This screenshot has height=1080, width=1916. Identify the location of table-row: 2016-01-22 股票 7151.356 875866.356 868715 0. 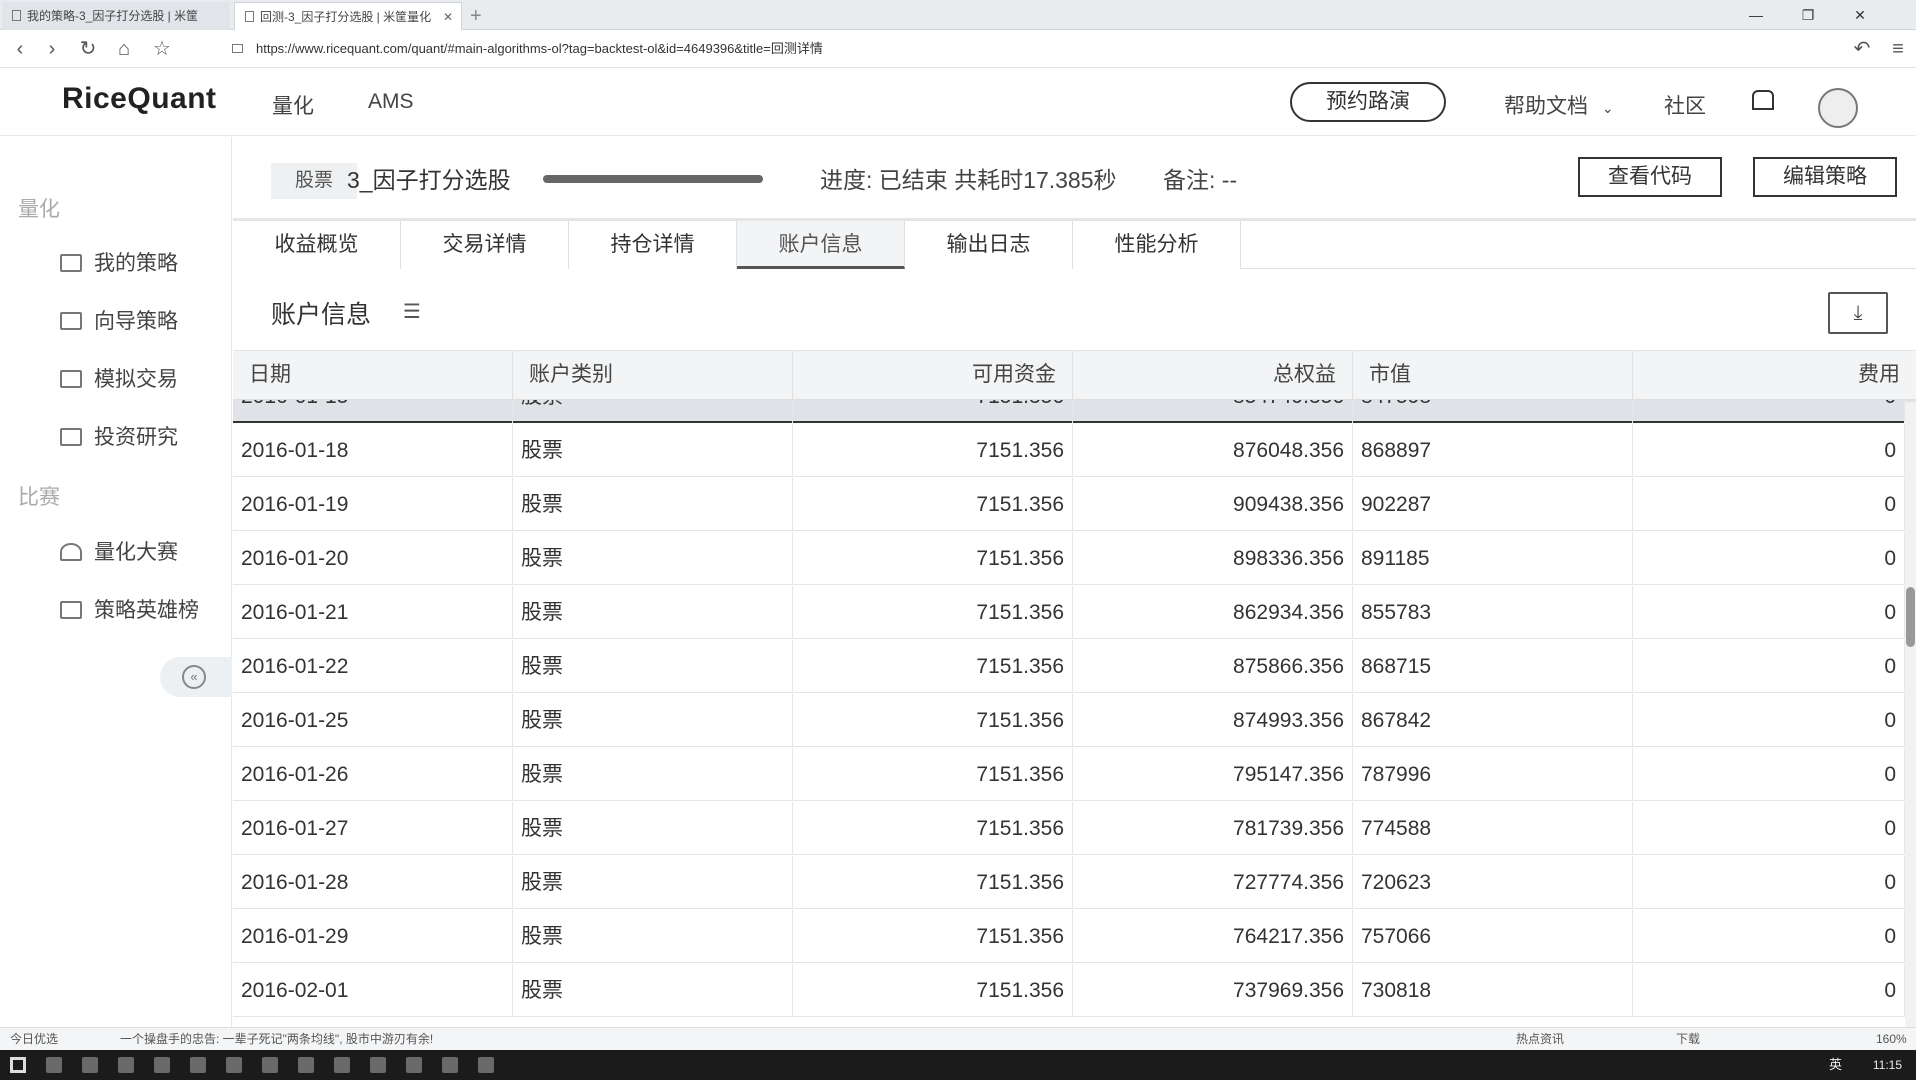
(1074, 666).